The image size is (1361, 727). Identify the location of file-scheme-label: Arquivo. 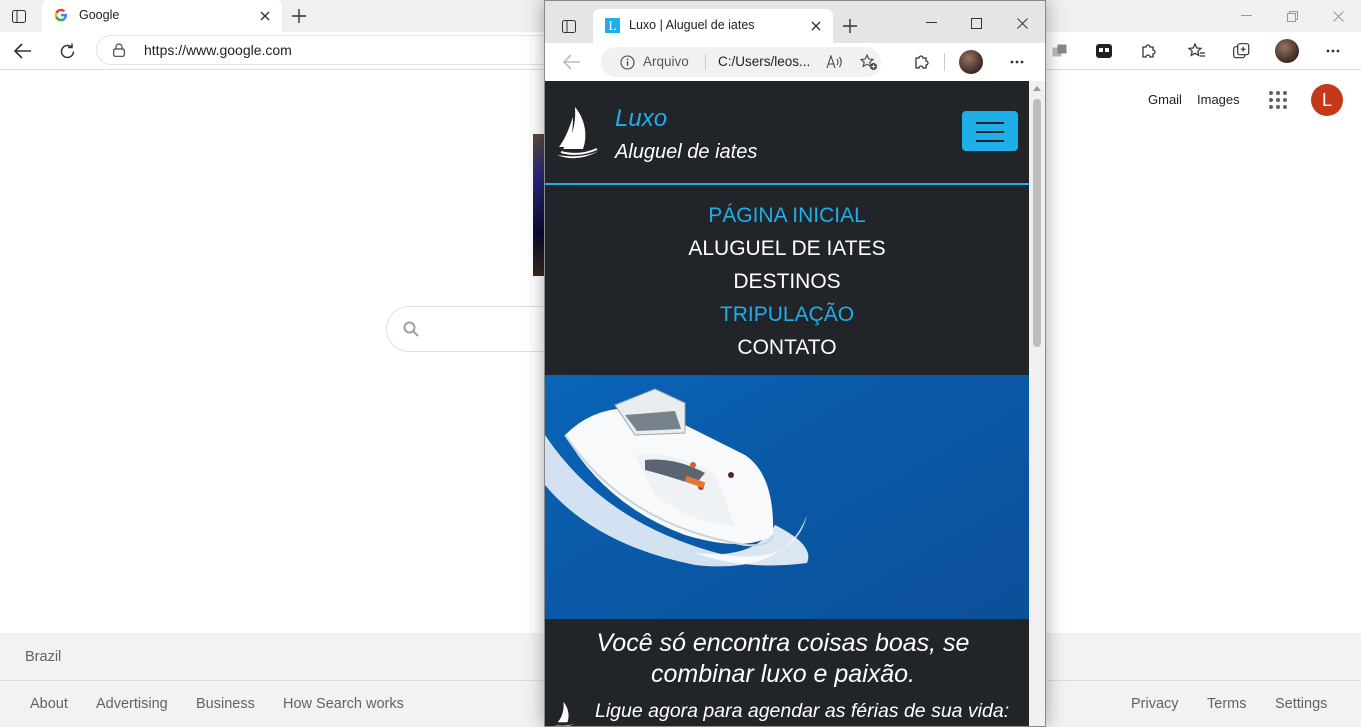
(666, 61).